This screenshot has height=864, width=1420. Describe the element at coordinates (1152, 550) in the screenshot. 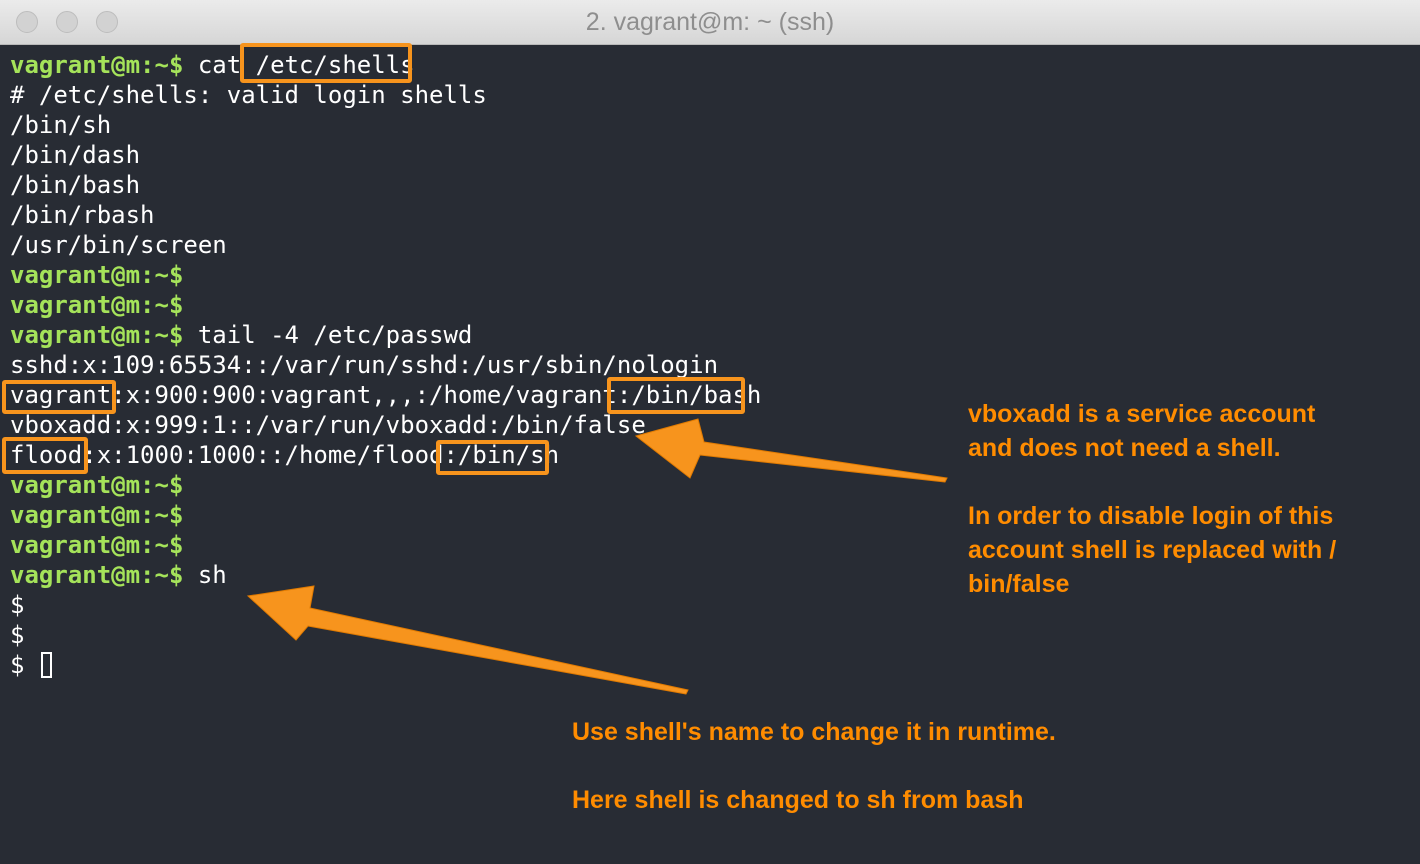

I see `vboxadd-note-line4: account shell is replaced with /` at that location.